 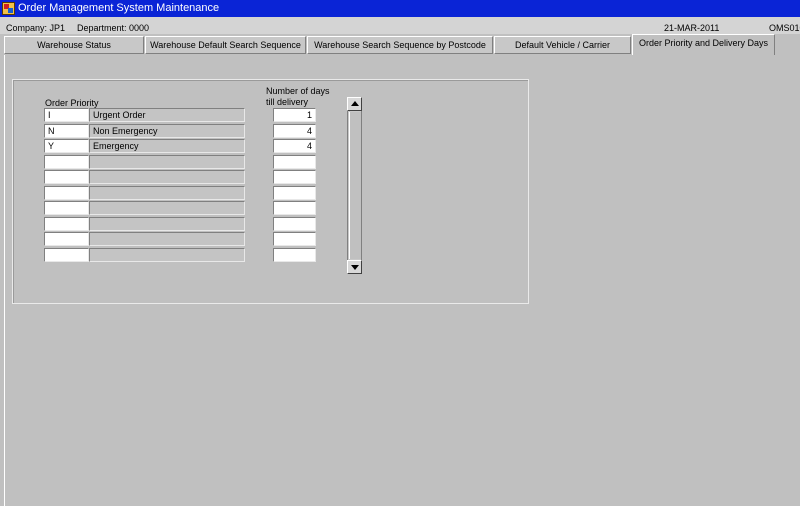 I want to click on scroll-up-button, so click(x=354, y=104).